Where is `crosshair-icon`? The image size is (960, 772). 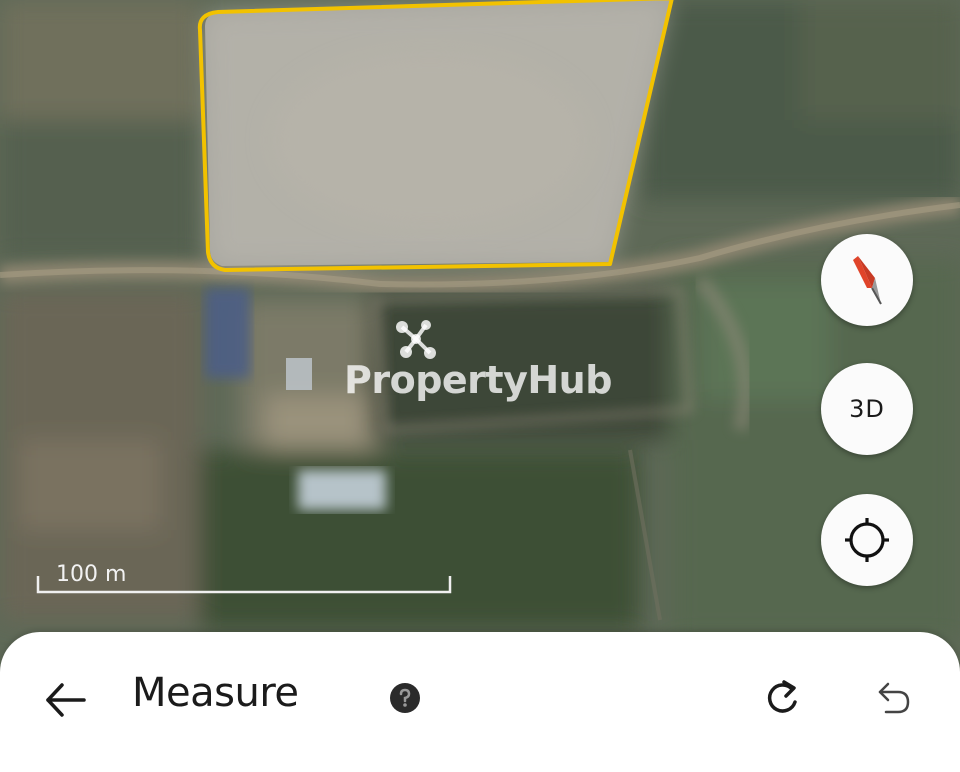
crosshair-icon is located at coordinates (867, 540).